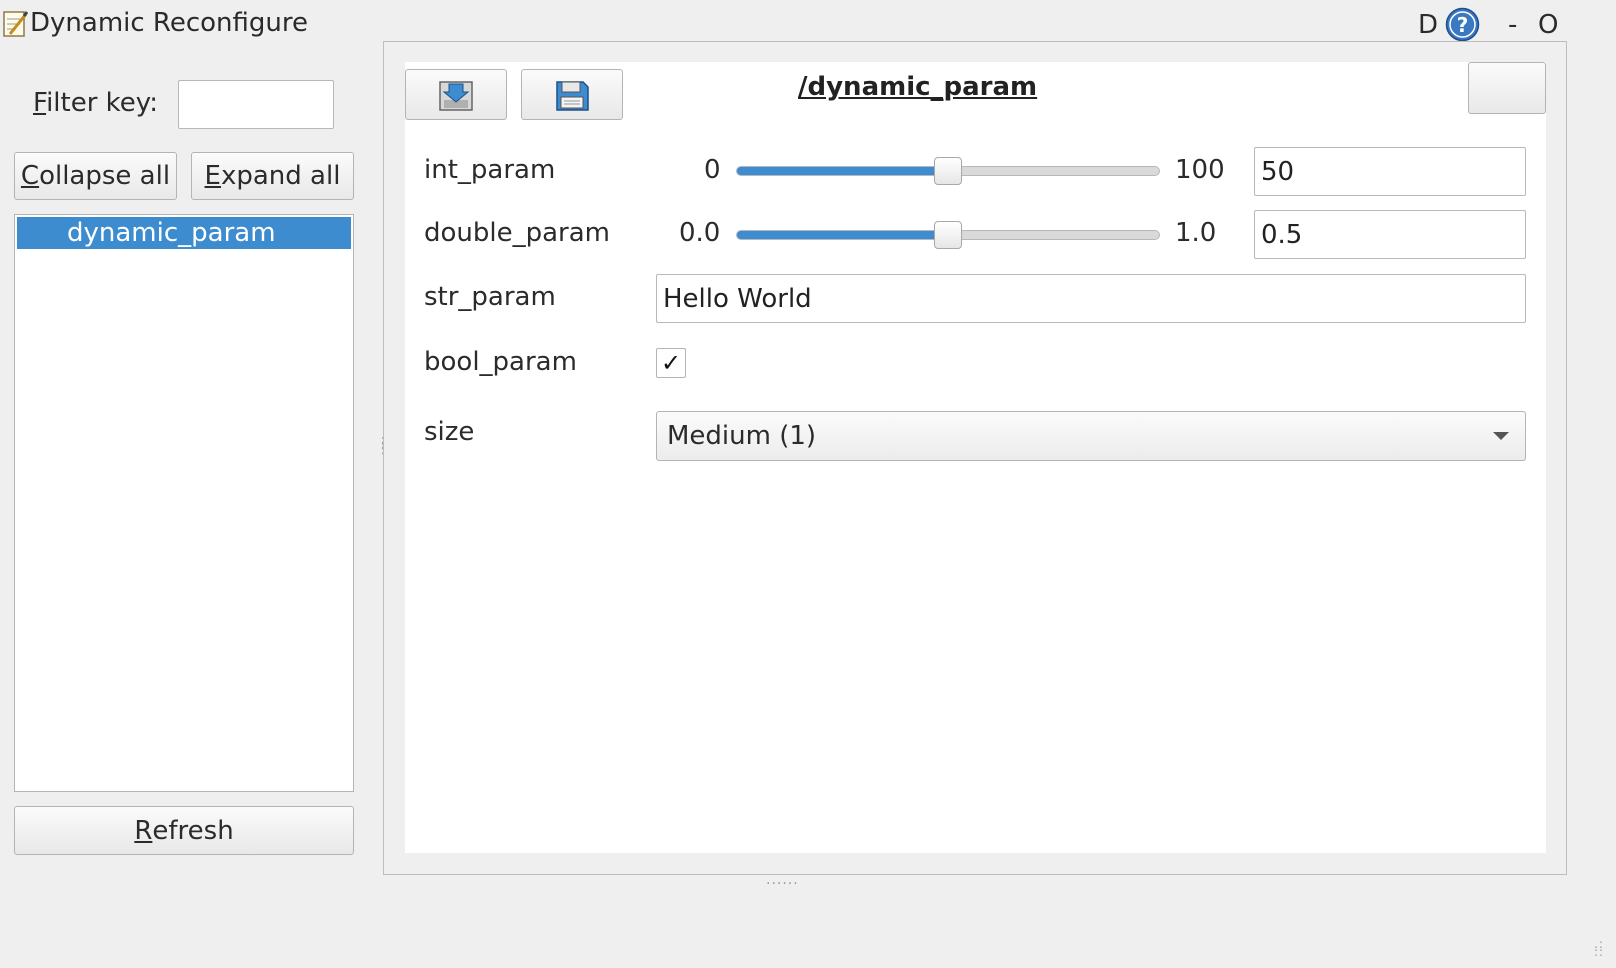 This screenshot has width=1616, height=968. What do you see at coordinates (490, 297) in the screenshot?
I see `str-param-label: str_param` at bounding box center [490, 297].